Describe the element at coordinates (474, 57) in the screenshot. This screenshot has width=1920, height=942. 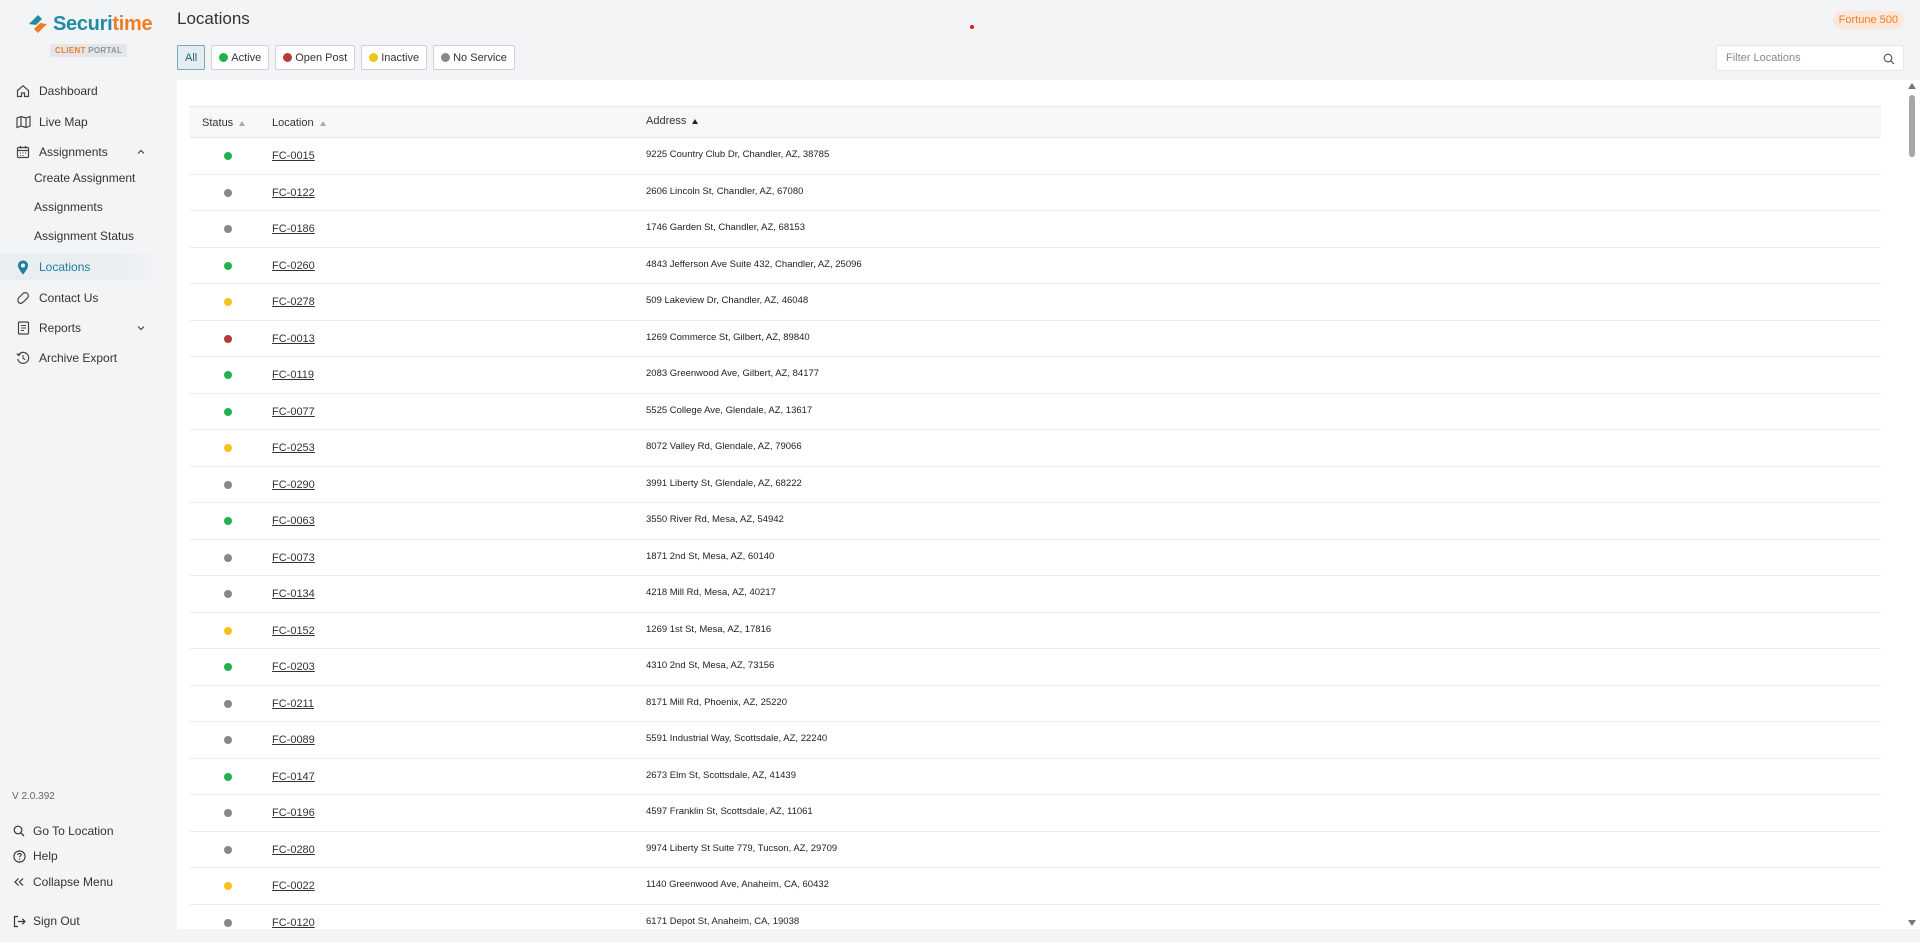
I see `filter-no-service-button: No Service` at that location.